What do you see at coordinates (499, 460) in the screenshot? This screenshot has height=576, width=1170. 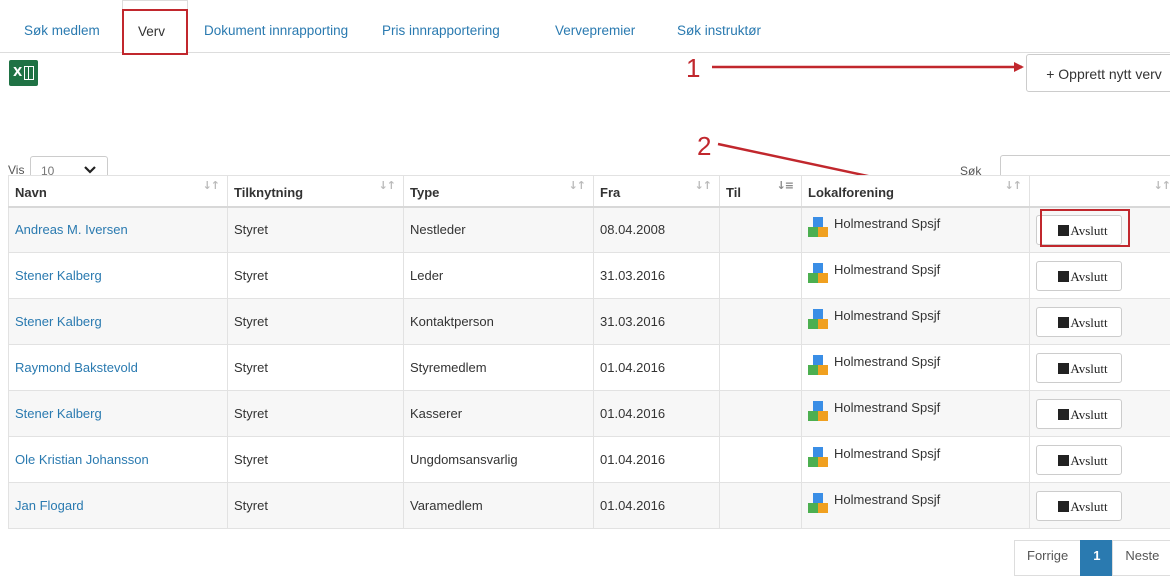 I see `cell-type: Ungdomsansvarlig` at bounding box center [499, 460].